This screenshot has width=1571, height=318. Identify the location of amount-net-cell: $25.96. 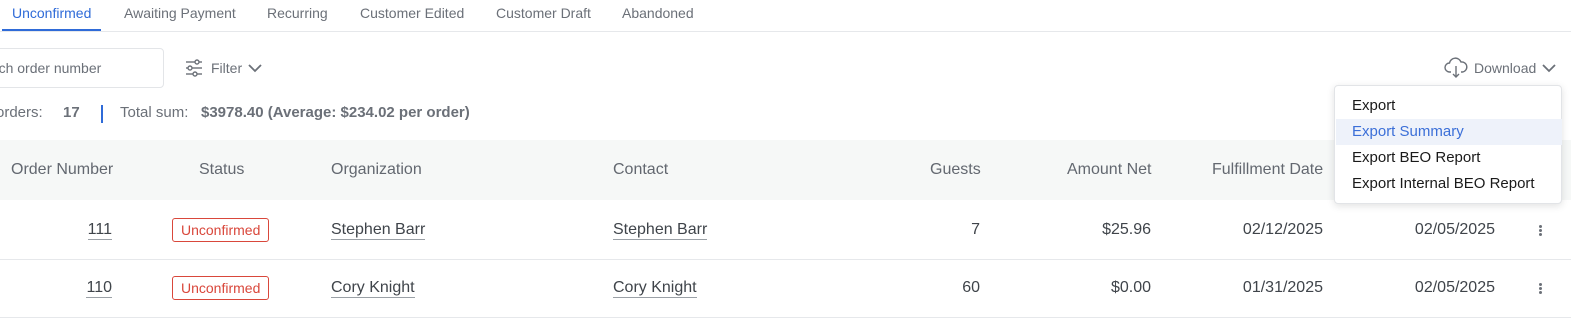
(1126, 229).